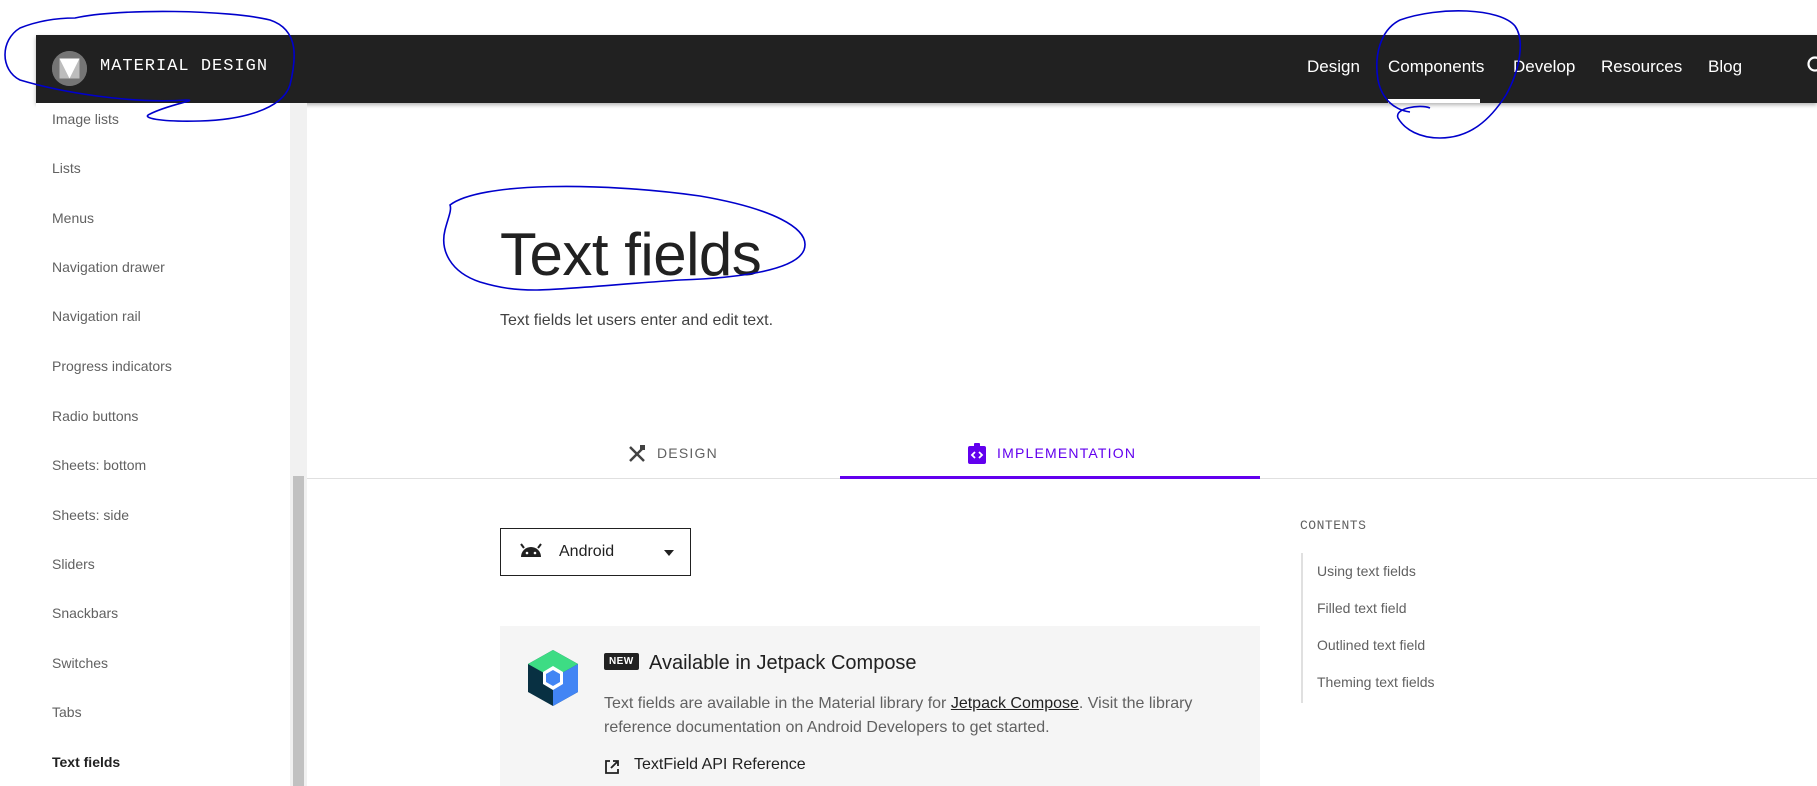 This screenshot has height=786, width=1817. Describe the element at coordinates (1811, 66) in the screenshot. I see `search-icon` at that location.